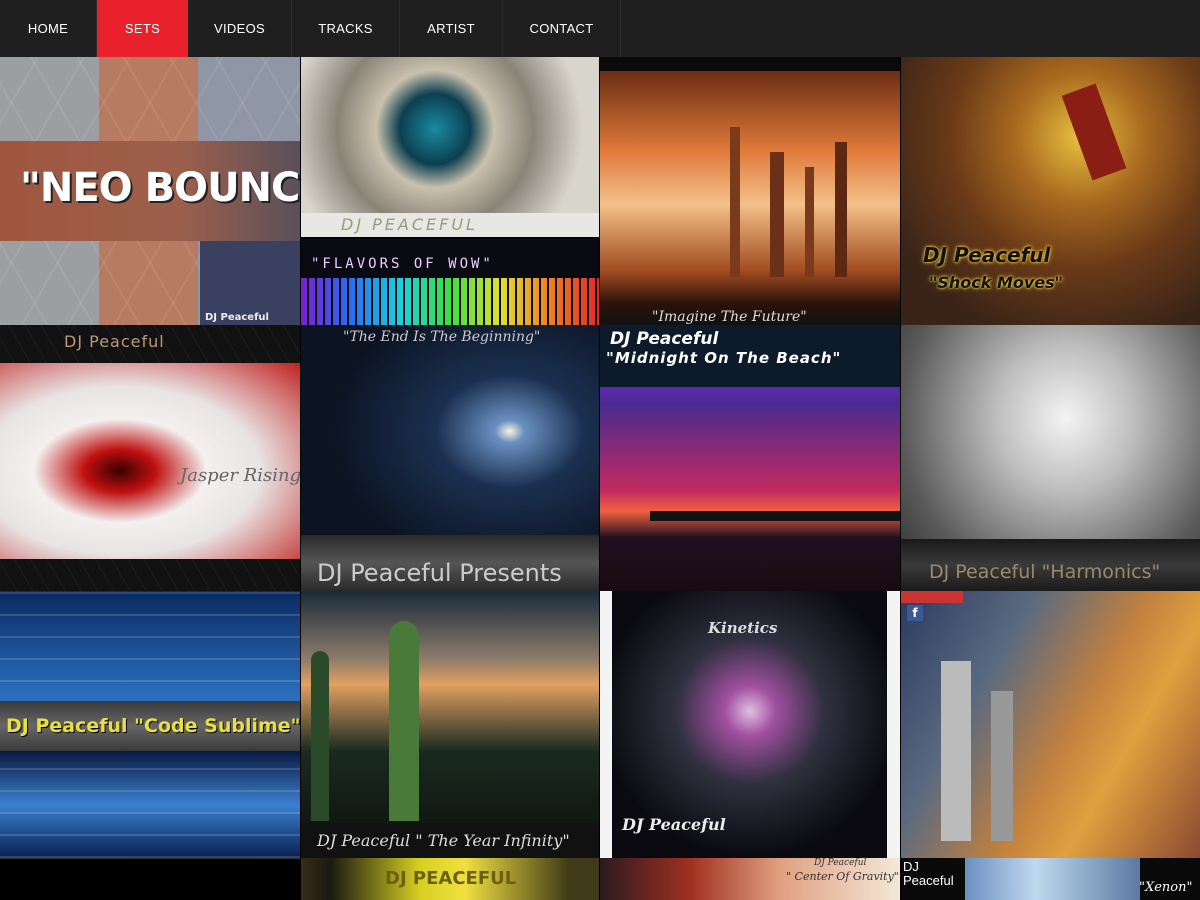 Image resolution: width=1200 pixels, height=900 pixels. I want to click on set-tile-code-sublime: DJ Peaceful "Code Sublime", so click(150, 724).